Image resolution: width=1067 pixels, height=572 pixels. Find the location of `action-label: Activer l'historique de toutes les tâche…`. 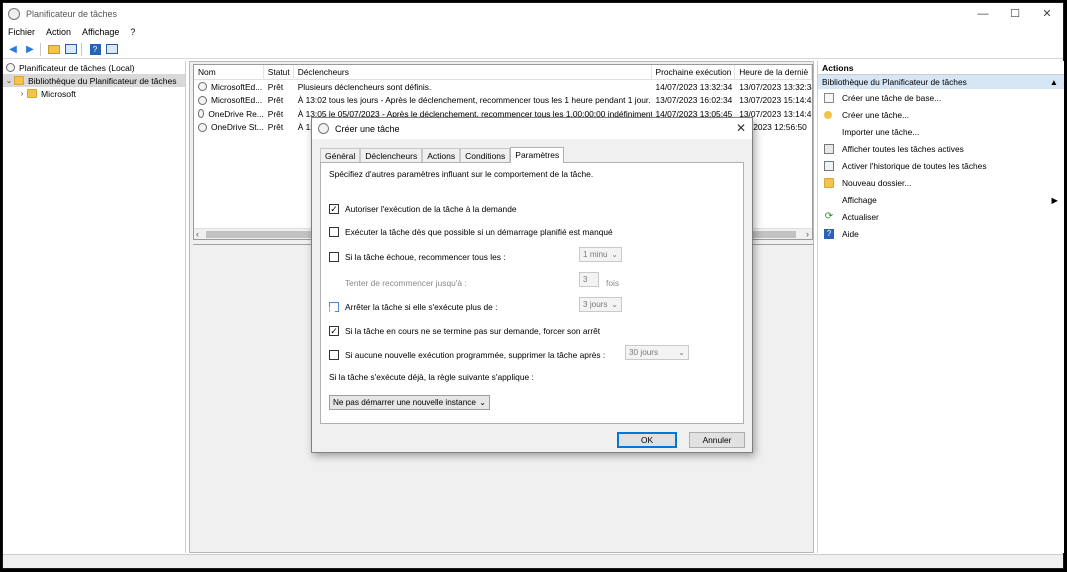

action-label: Activer l'historique de toutes les tâche… is located at coordinates (914, 165).